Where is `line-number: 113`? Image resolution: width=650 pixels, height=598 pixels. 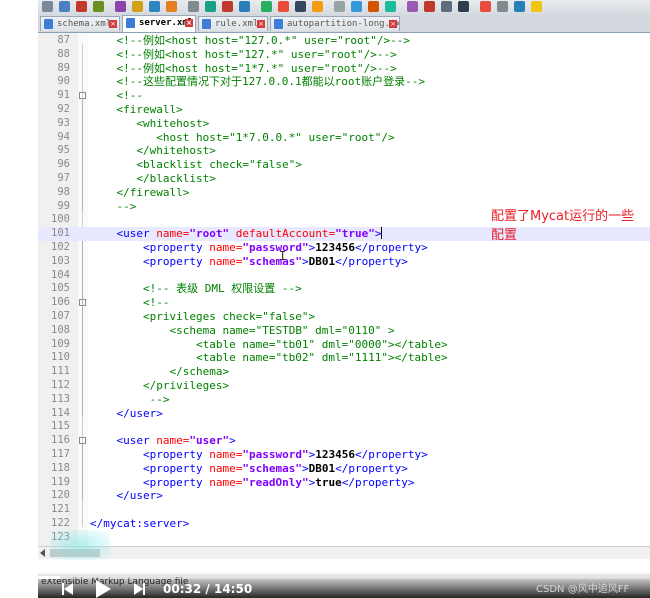 line-number: 113 is located at coordinates (60, 398).